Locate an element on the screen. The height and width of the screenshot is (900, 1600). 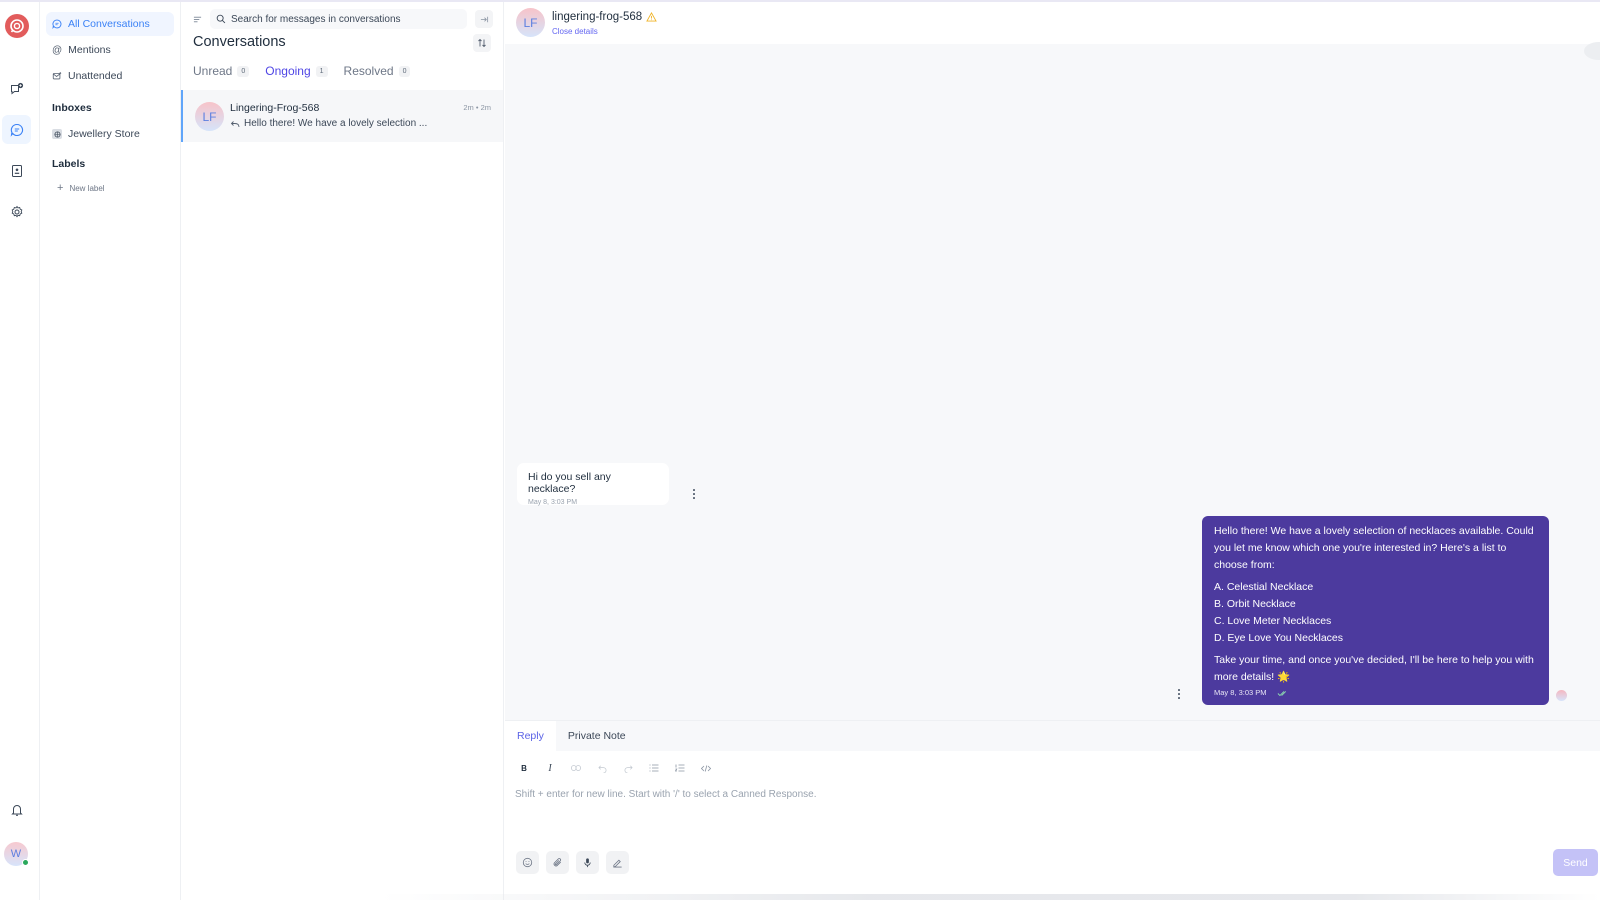
tab-unread: Unread 0 is located at coordinates (221, 71).